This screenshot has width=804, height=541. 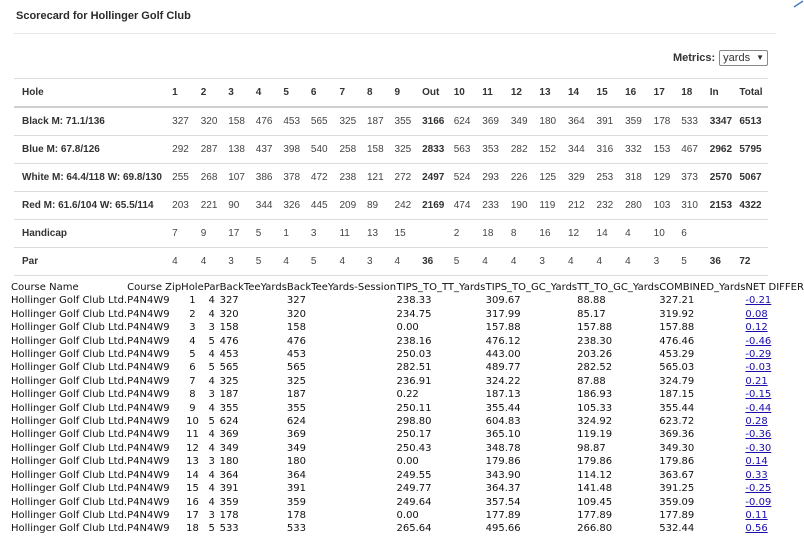 I want to click on data-cell: 0.11, so click(x=774, y=515).